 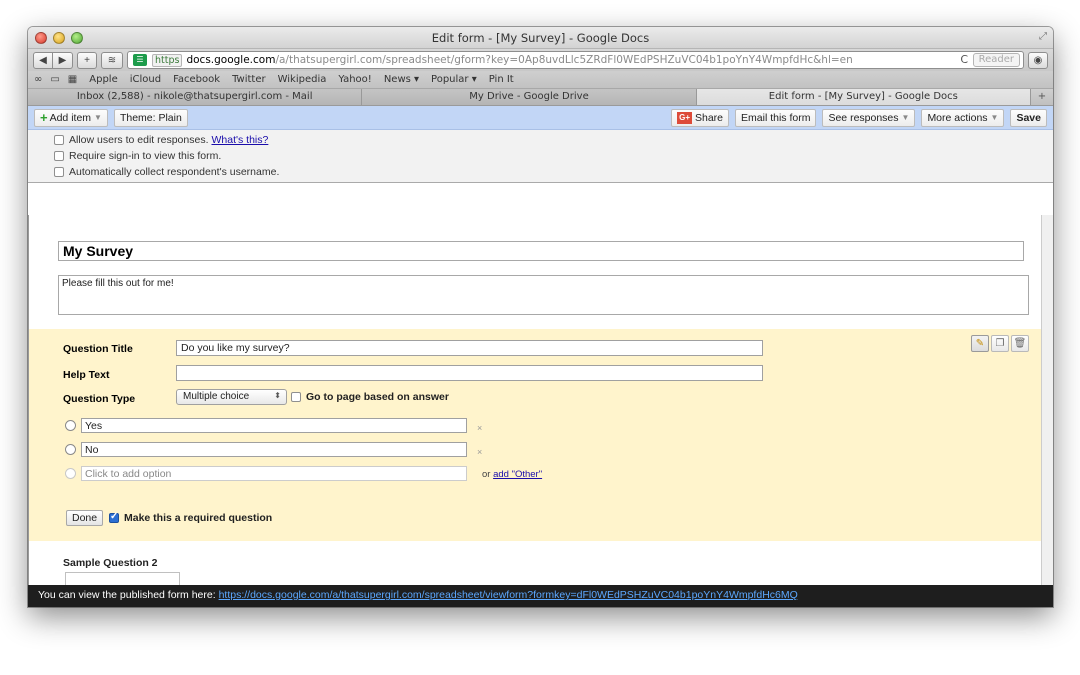 I want to click on required-question-checkbox, so click(x=114, y=517).